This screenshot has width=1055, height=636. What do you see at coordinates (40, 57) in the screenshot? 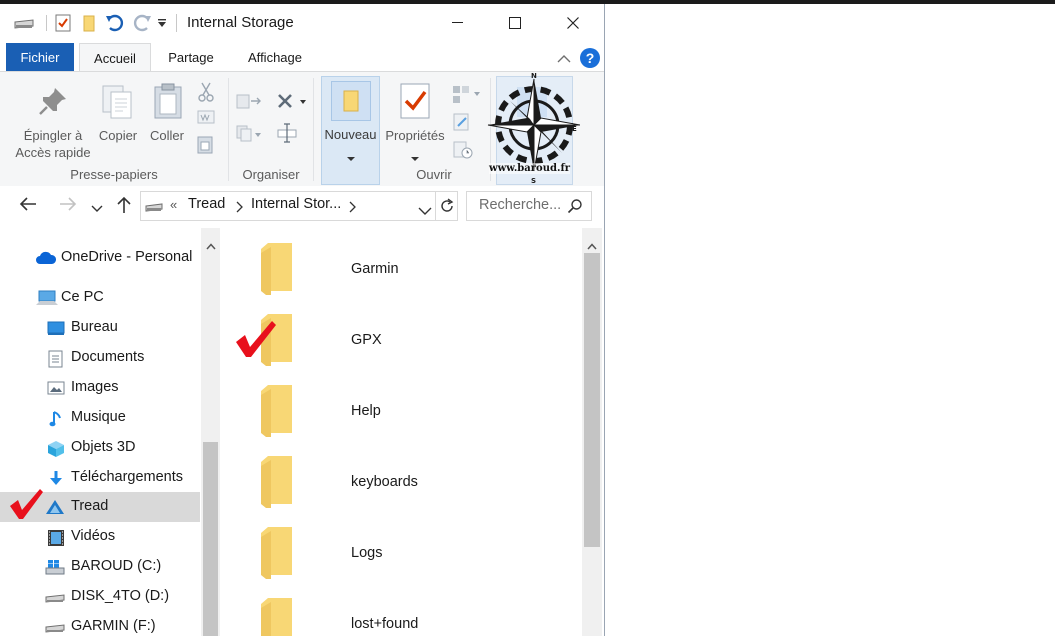
I see `tab-fichier: Fichier` at bounding box center [40, 57].